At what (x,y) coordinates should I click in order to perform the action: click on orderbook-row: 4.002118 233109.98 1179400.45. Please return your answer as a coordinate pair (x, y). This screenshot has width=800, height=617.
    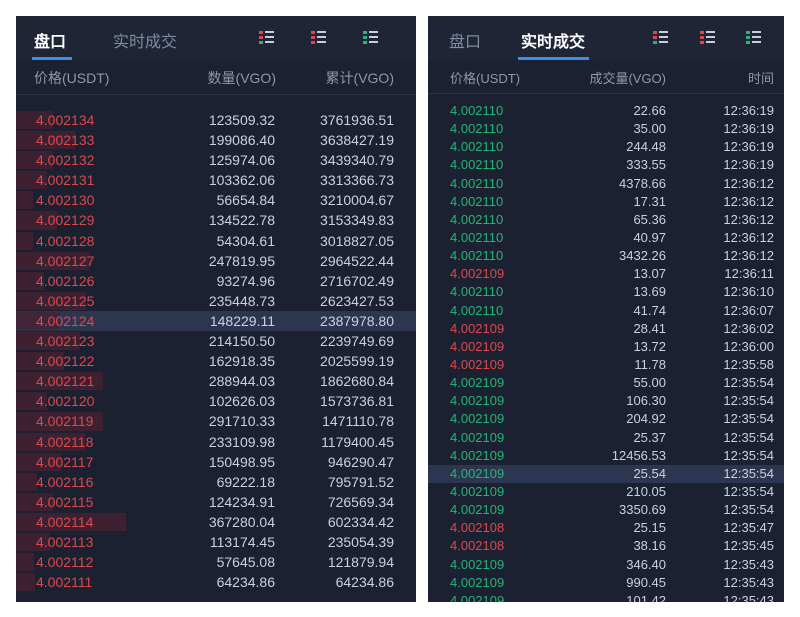
    Looking at the image, I should click on (216, 442).